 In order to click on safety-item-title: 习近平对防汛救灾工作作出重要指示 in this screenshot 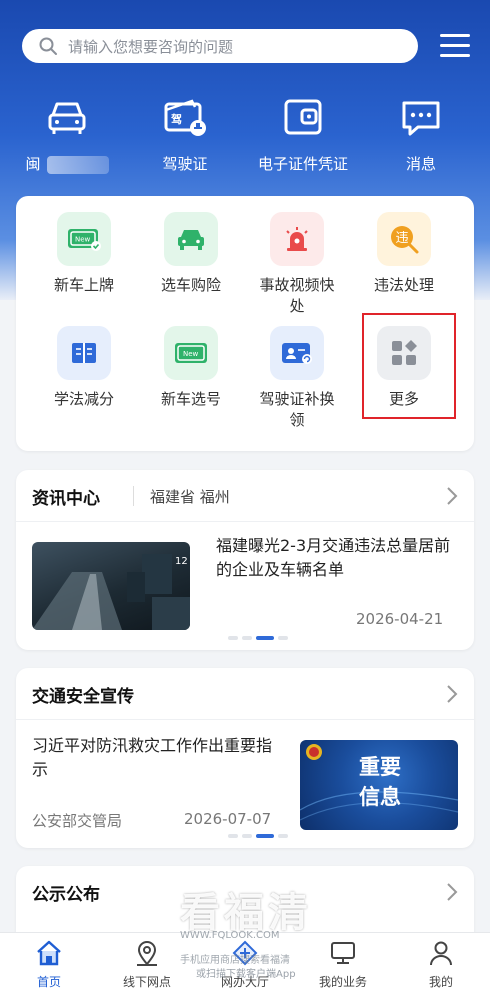, I will do `click(152, 757)`.